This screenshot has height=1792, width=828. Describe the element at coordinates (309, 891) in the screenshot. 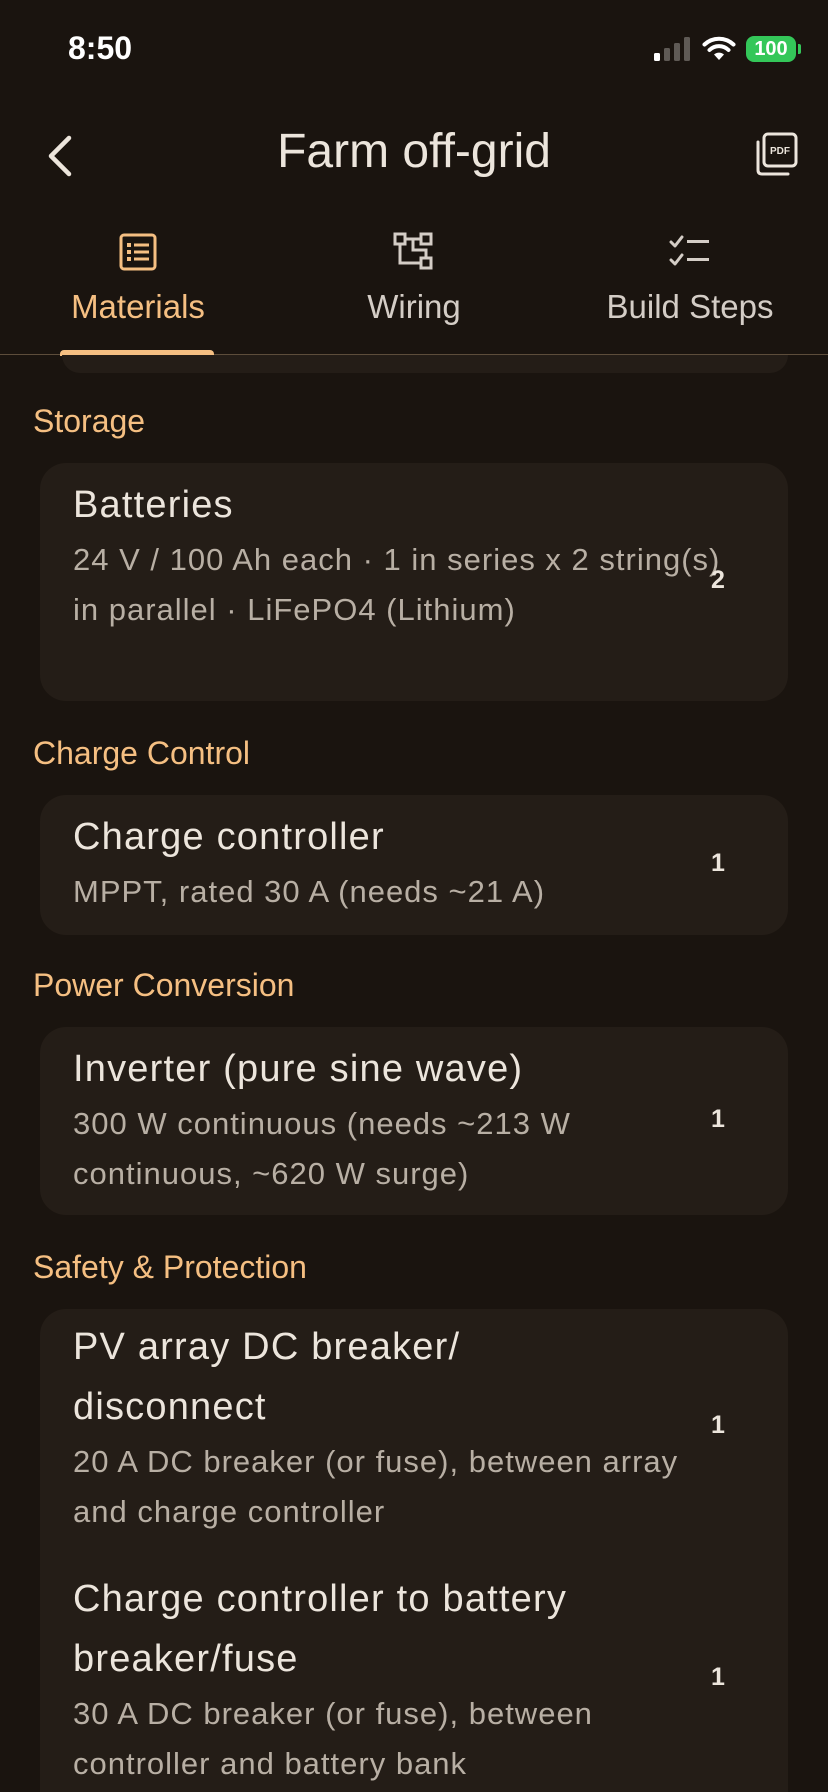

I see `item-description: MPPT, rated 30 A (needs ~21 A)` at that location.